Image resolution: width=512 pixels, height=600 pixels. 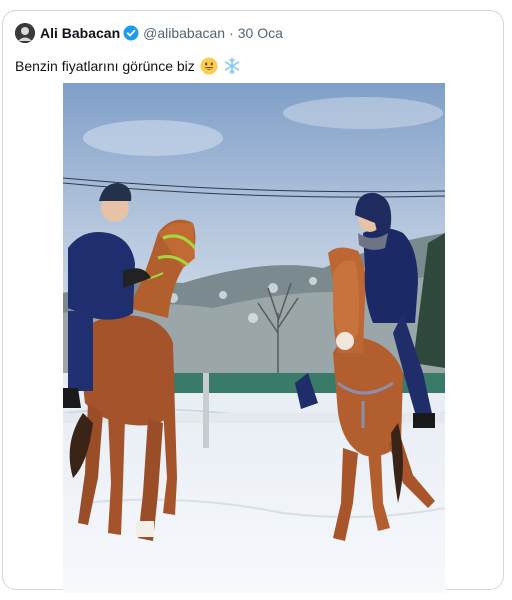 What do you see at coordinates (105, 66) in the screenshot?
I see `tweet-text: Benzin fiyatlarını görünce biz` at bounding box center [105, 66].